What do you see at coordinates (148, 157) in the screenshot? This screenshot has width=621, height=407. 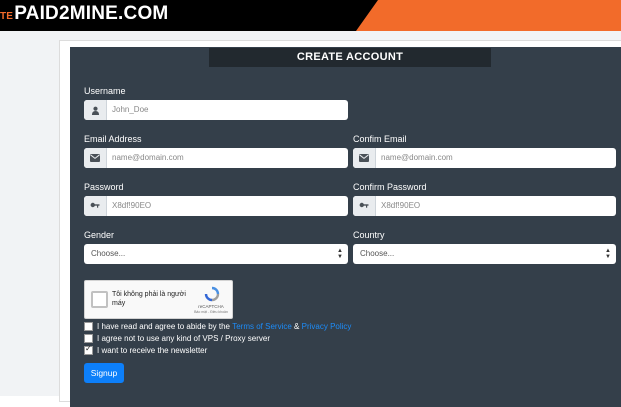 I see `email-placeholder: name@domain.com` at bounding box center [148, 157].